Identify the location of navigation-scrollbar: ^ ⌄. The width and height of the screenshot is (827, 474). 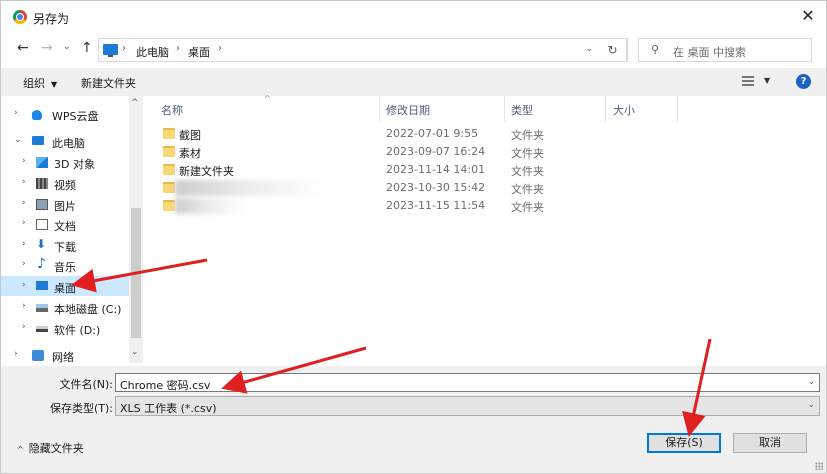
(136, 229).